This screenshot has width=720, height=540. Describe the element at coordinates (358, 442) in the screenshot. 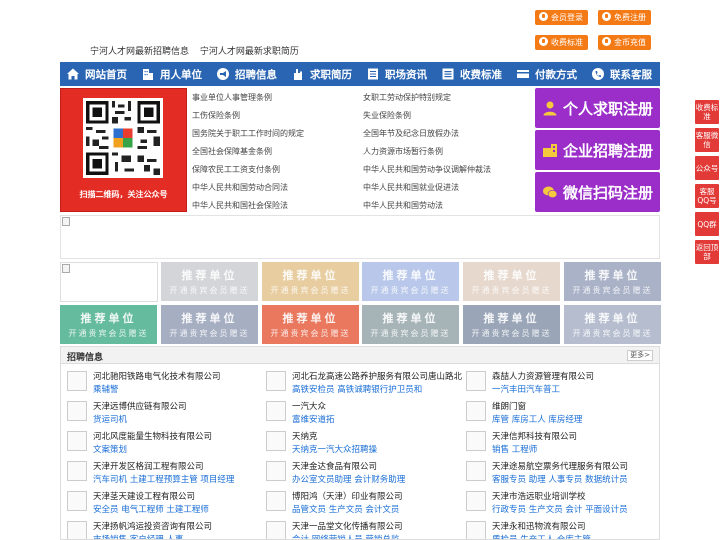

I see `job-item: 天纳克 天纳克一汽大众招聘操` at that location.